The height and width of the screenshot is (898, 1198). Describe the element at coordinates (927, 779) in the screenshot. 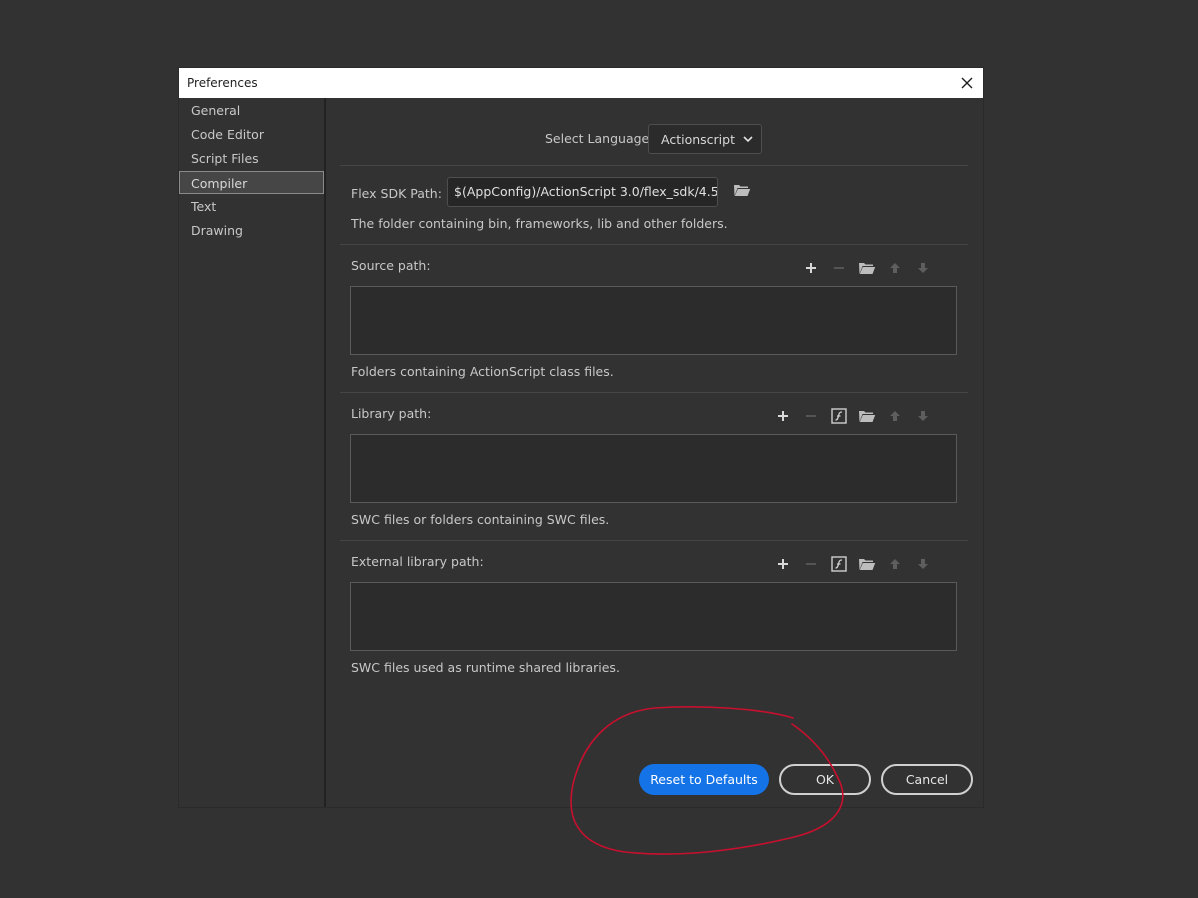

I see `cancel-button: Cancel` at that location.